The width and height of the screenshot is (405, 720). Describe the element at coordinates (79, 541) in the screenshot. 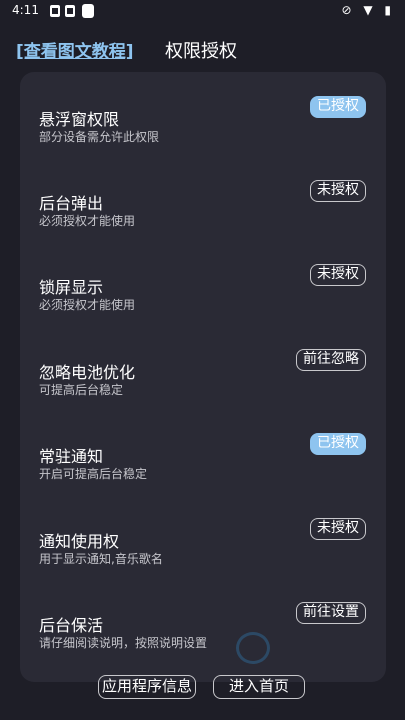

I see `permission-title: 通知使用权` at that location.